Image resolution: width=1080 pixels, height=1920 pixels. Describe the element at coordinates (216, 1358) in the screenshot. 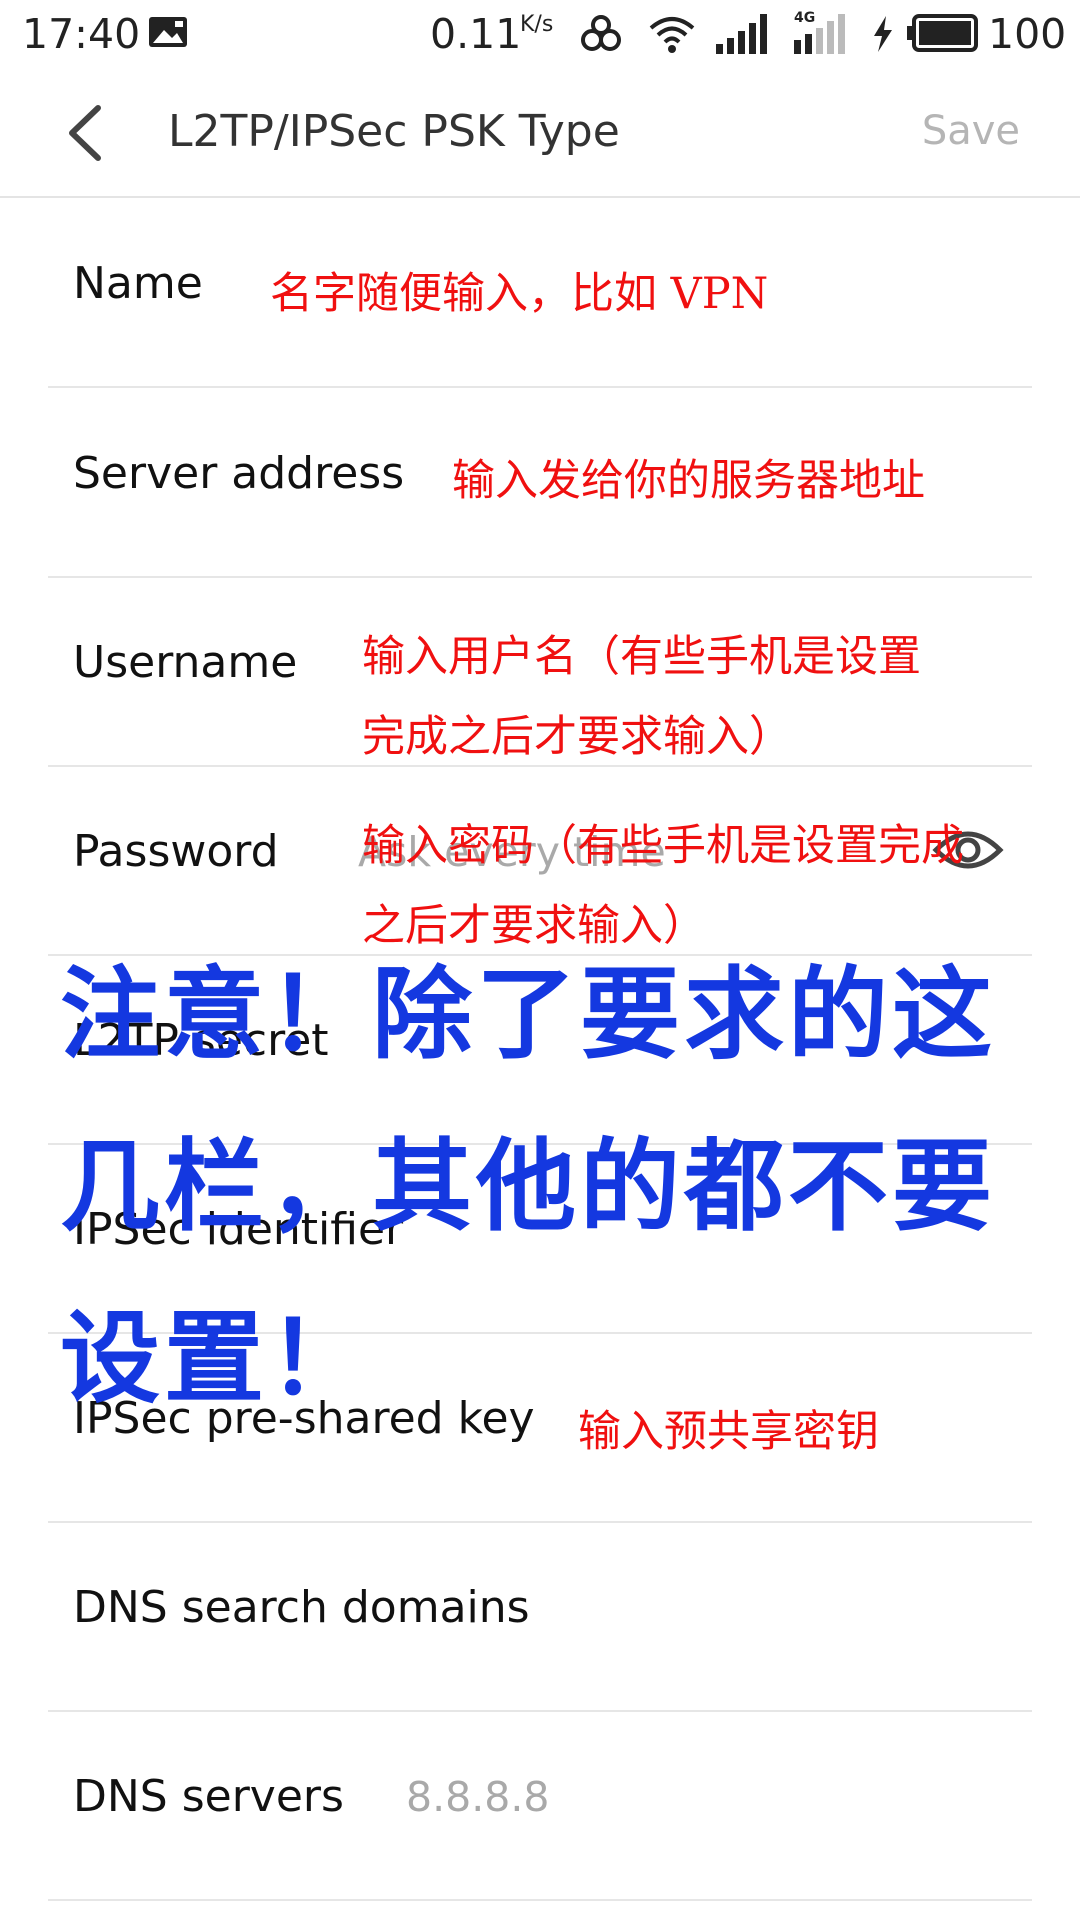

I see `warning-line-3: 设置！` at that location.